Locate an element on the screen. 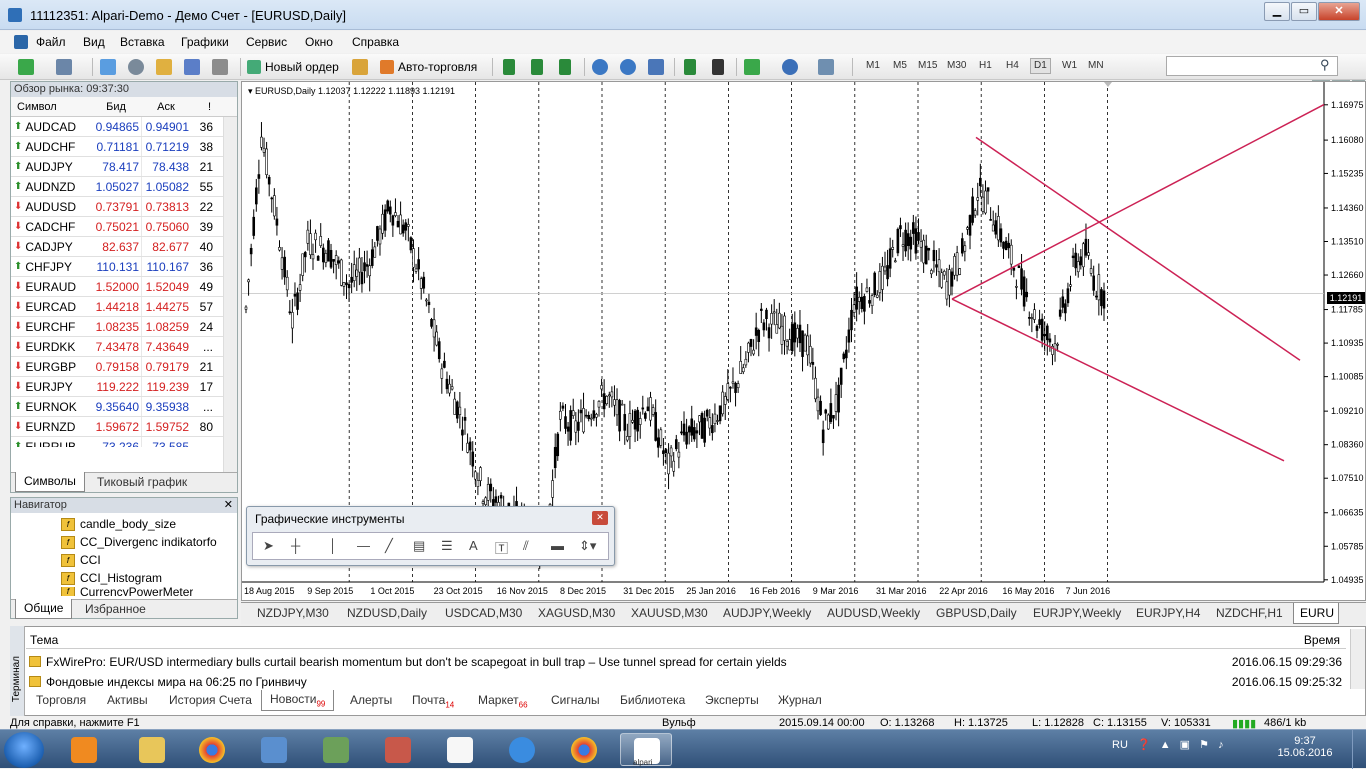 The width and height of the screenshot is (1366, 769). text-icon: A is located at coordinates (473, 545).